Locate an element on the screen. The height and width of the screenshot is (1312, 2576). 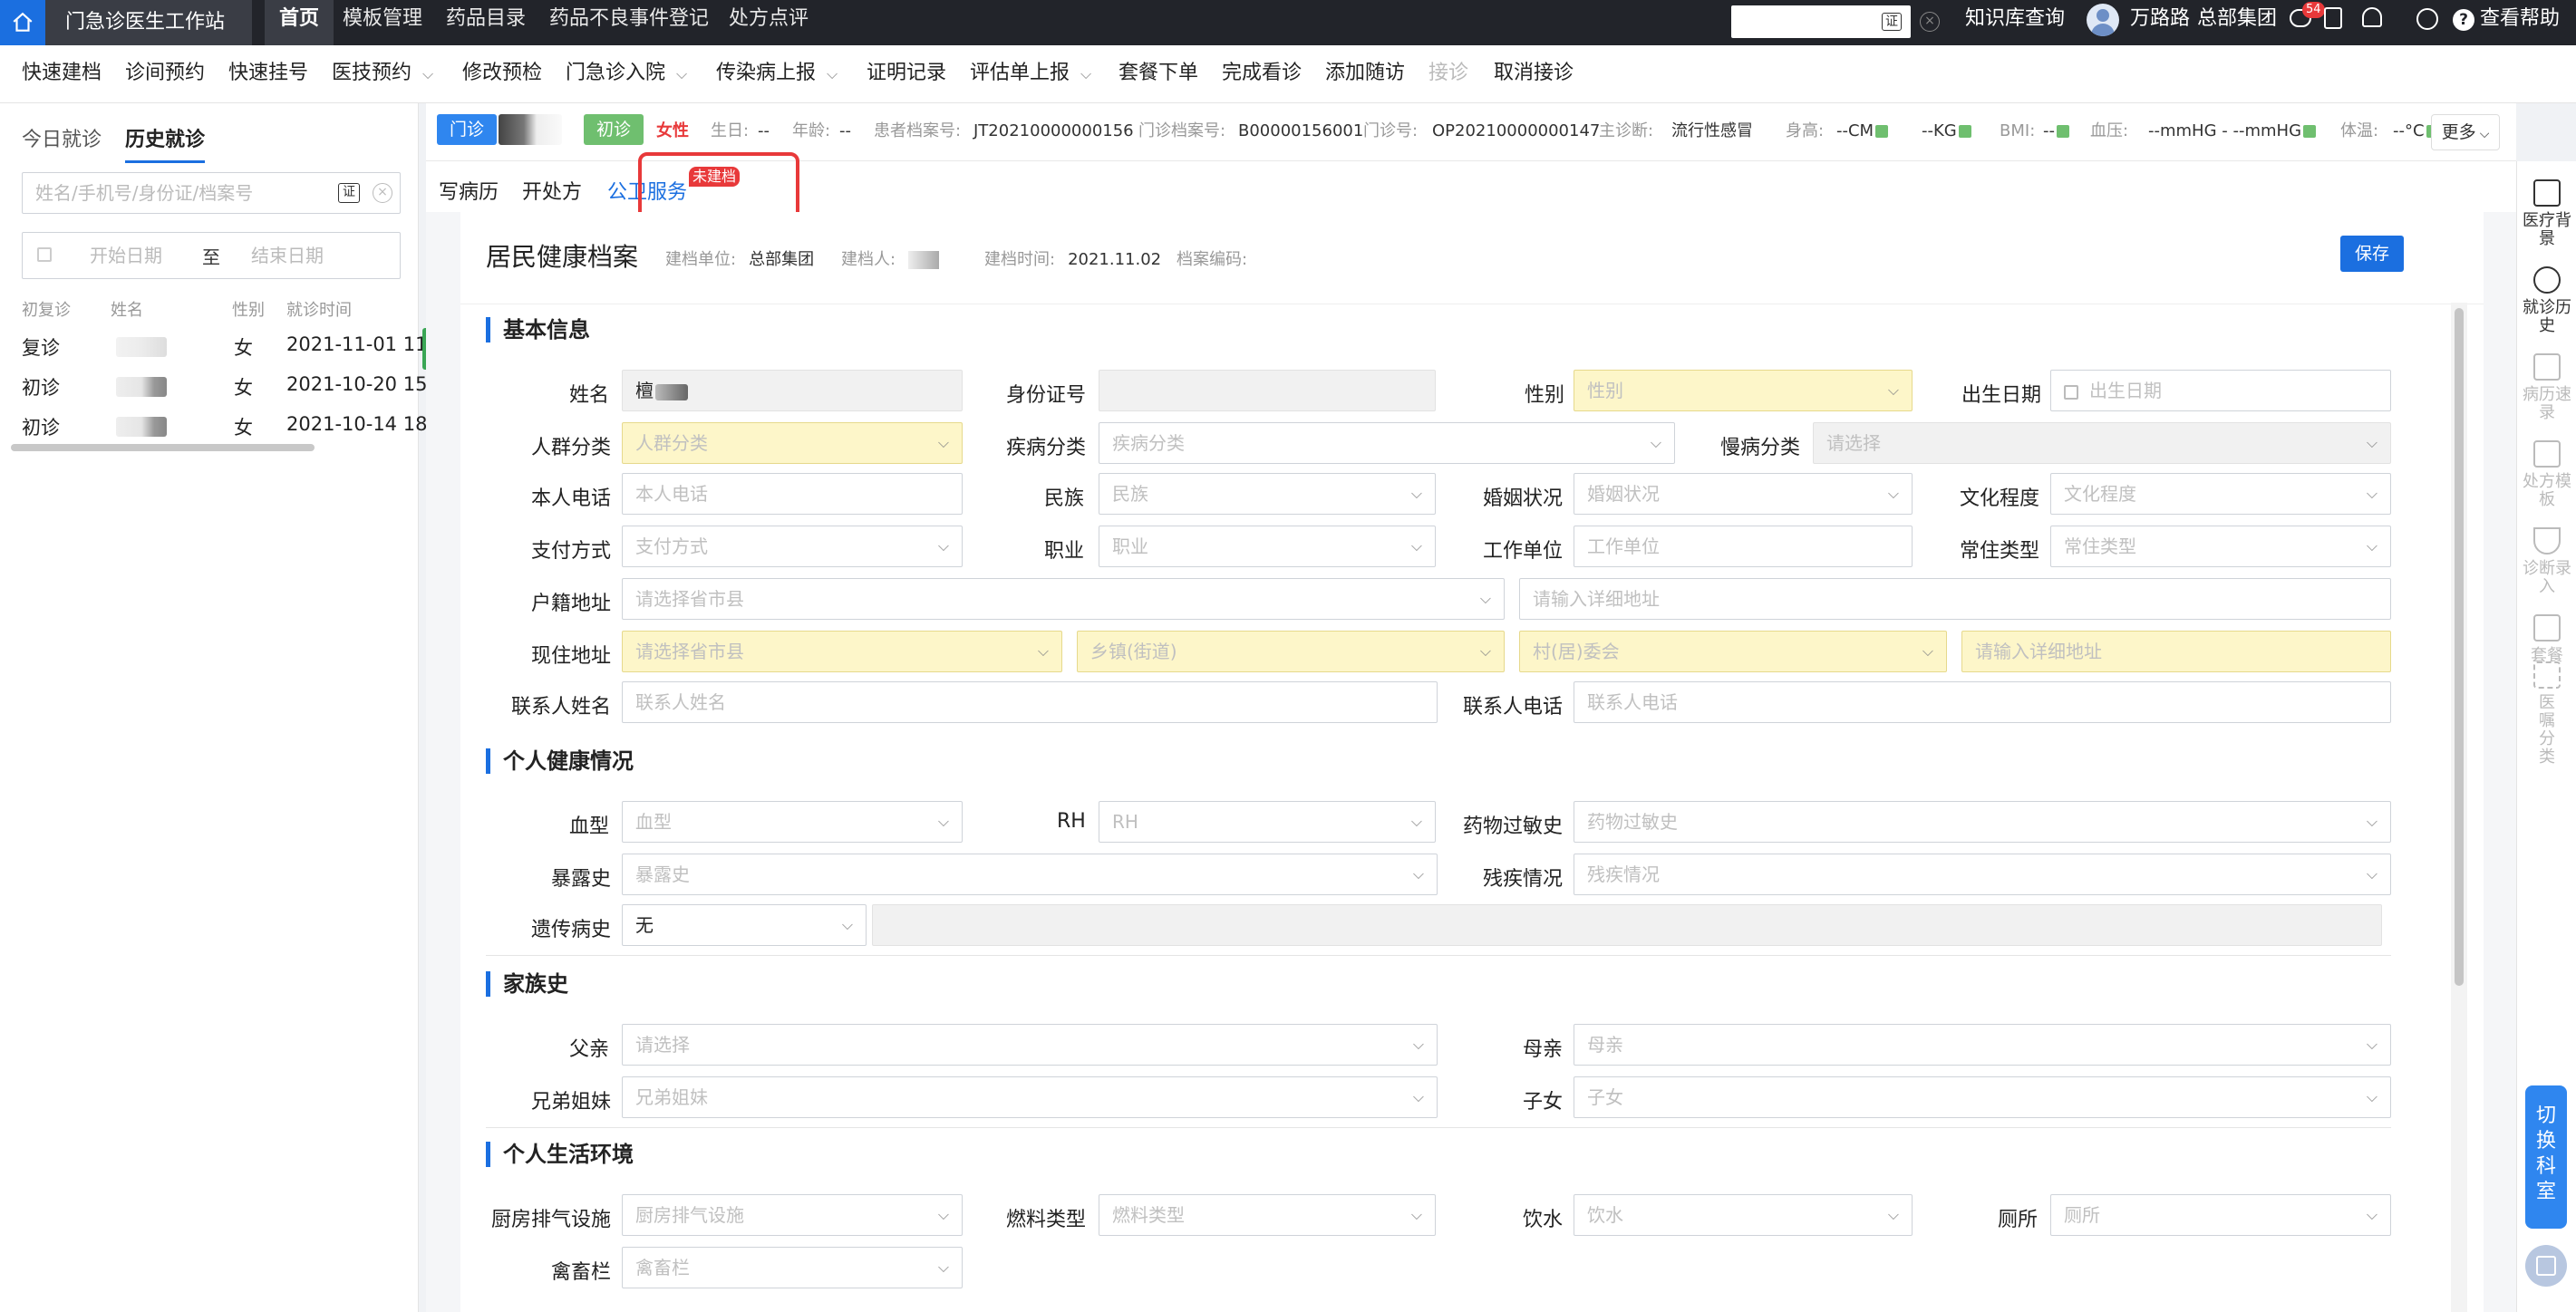
education-select: 文化程度 ⌵ is located at coordinates (2220, 494).